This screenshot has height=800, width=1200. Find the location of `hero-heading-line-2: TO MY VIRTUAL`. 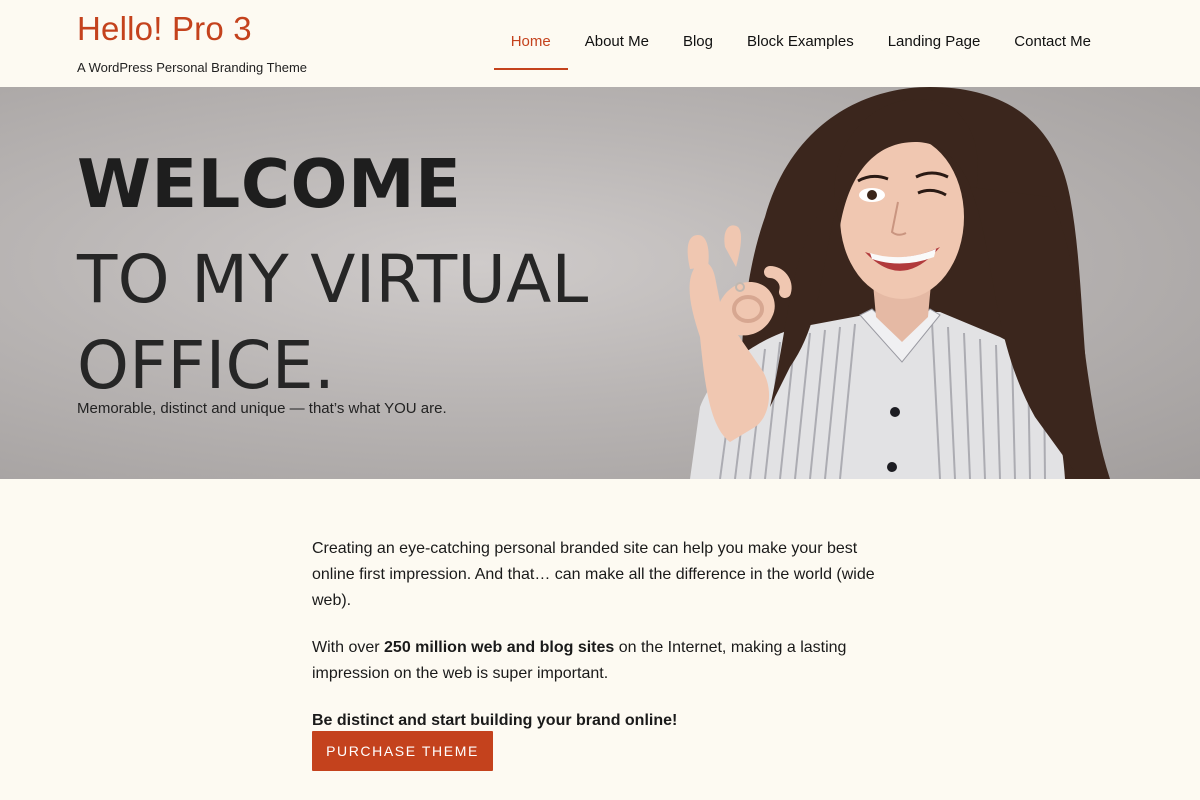

hero-heading-line-2: TO MY VIRTUAL is located at coordinates (333, 279).